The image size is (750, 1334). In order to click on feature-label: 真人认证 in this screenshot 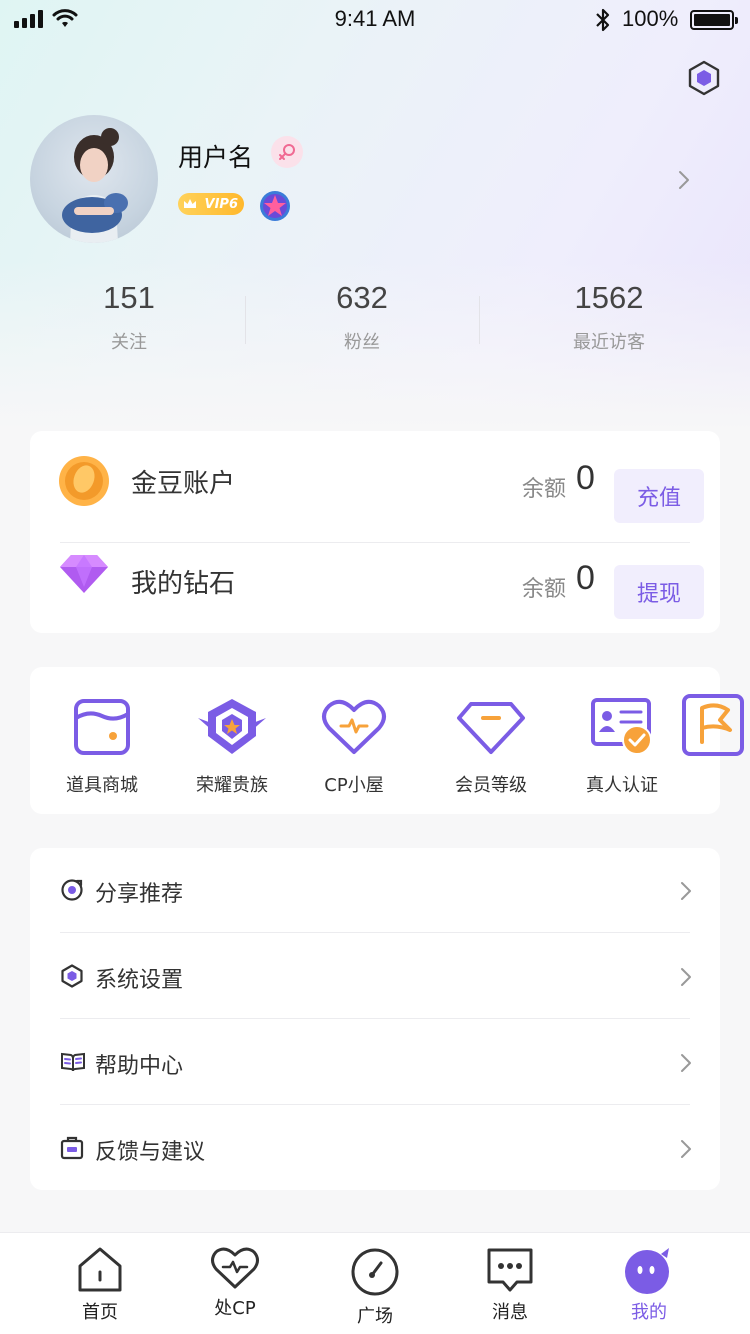, I will do `click(622, 785)`.